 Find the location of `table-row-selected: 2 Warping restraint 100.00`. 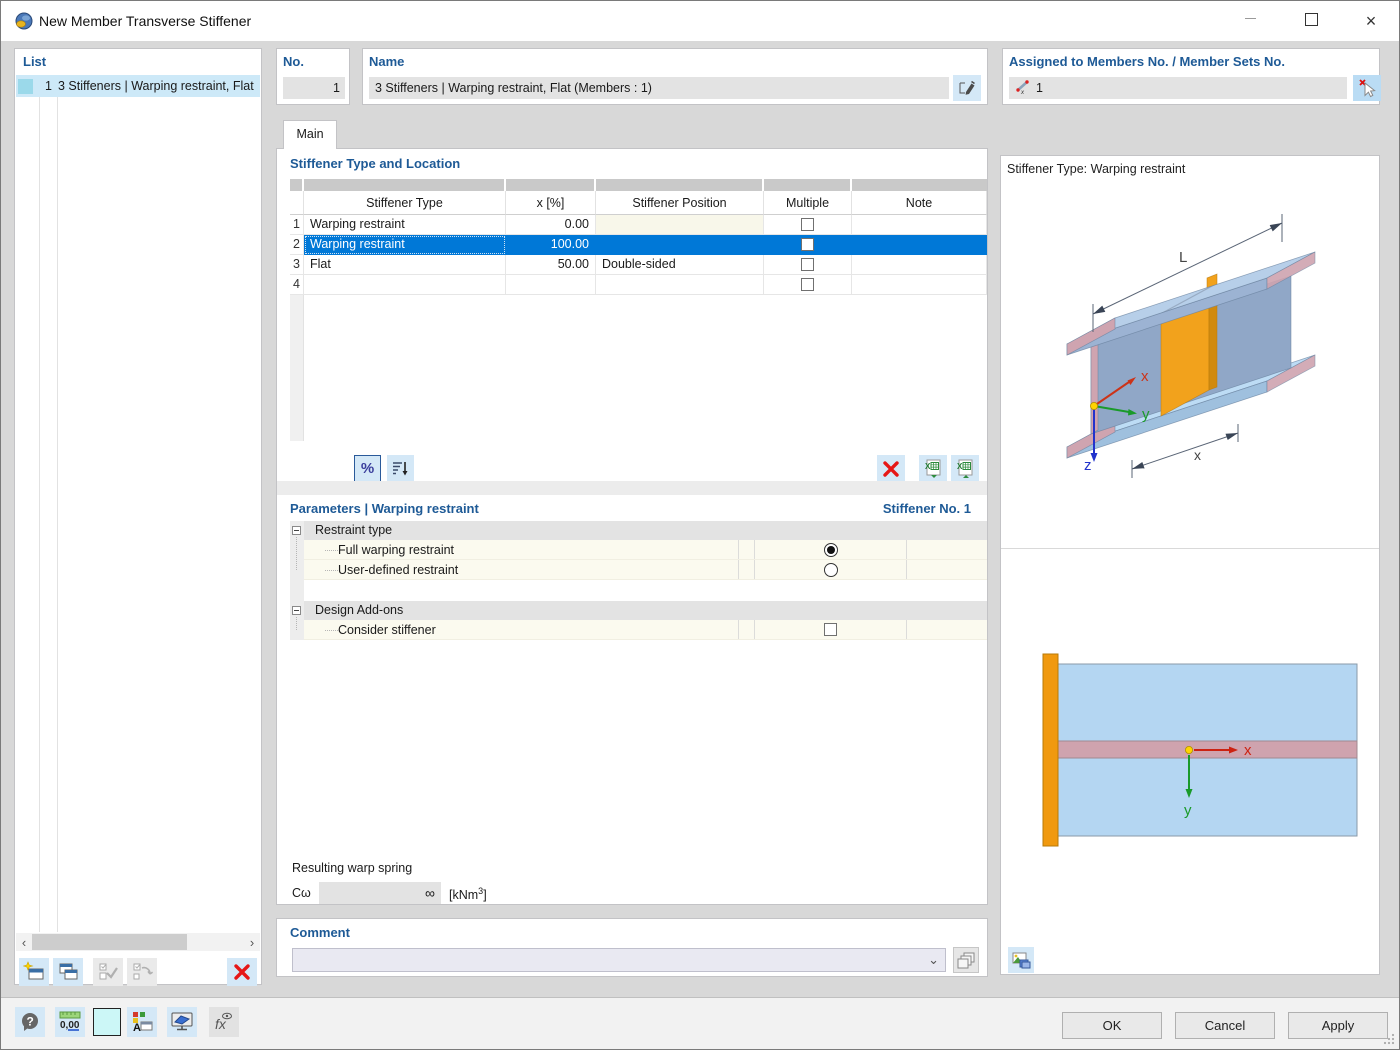

table-row-selected: 2 Warping restraint 100.00 is located at coordinates (638, 245).